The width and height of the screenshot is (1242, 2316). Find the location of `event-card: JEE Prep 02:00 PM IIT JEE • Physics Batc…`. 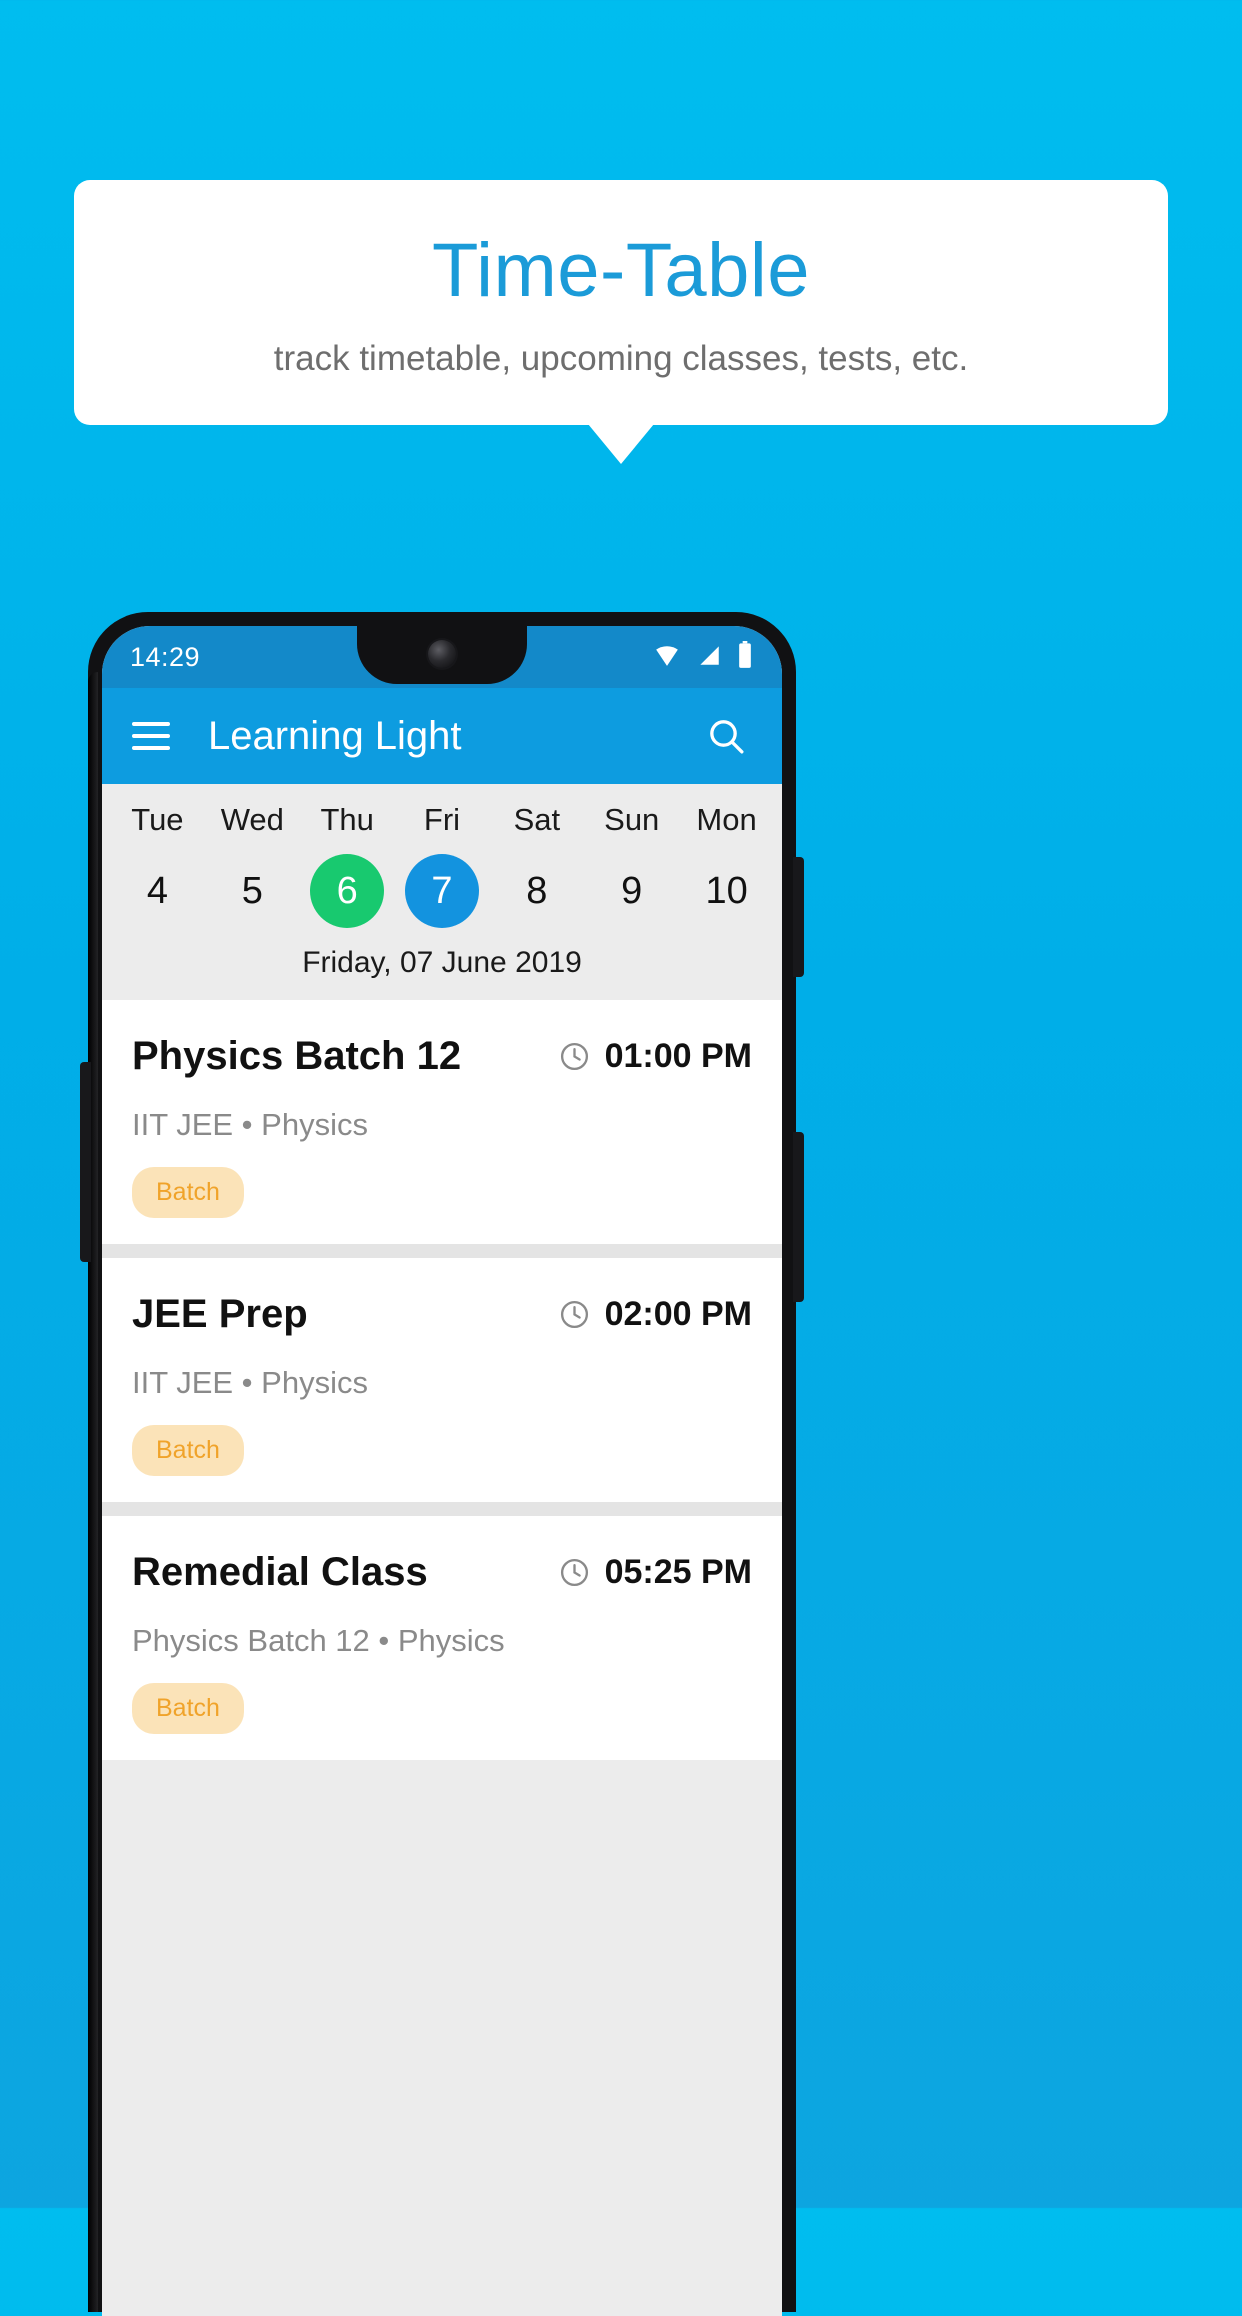

event-card: JEE Prep 02:00 PM IIT JEE • Physics Batc… is located at coordinates (442, 1380).